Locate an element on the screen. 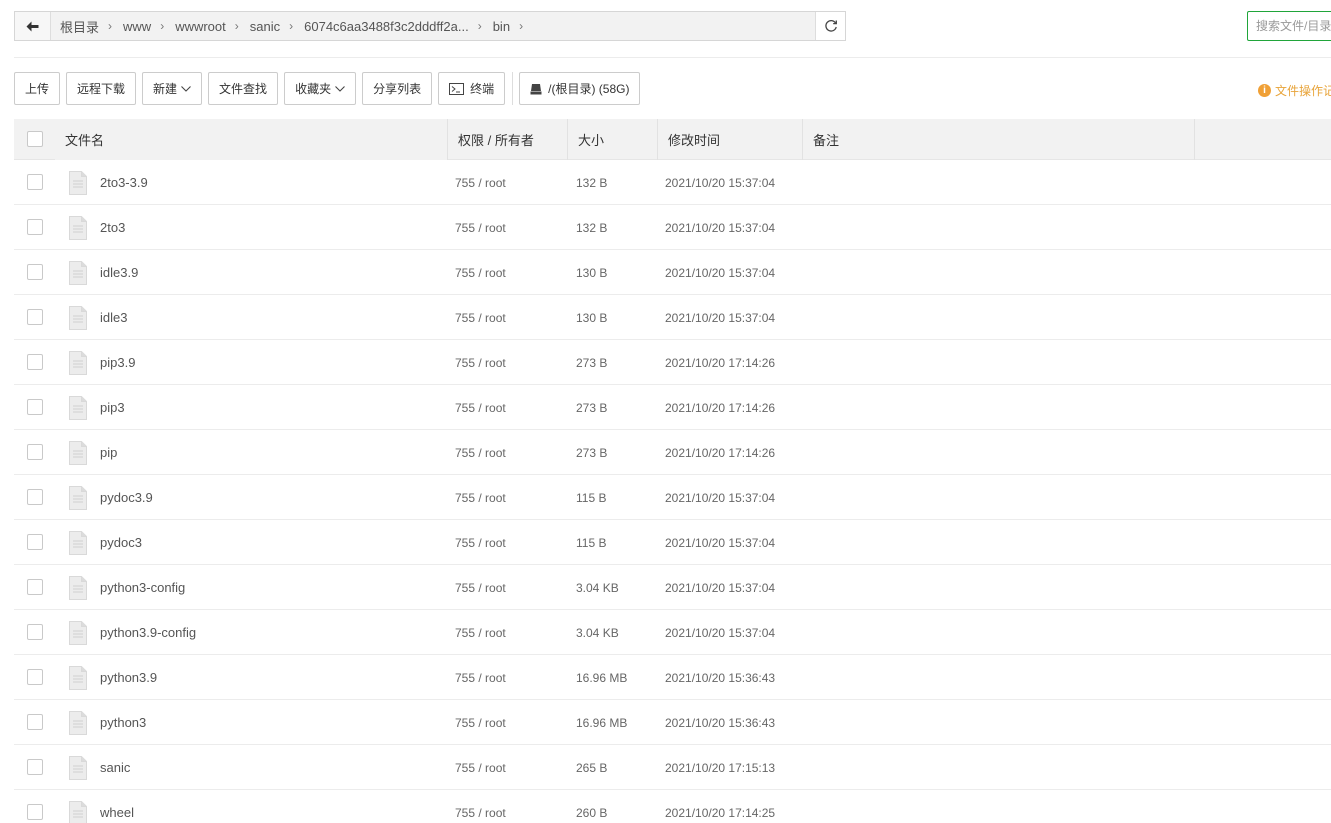 The width and height of the screenshot is (1331, 823). table-row: pip 755 / root 273 B 2021/10/20 17:14:26 is located at coordinates (672, 452).